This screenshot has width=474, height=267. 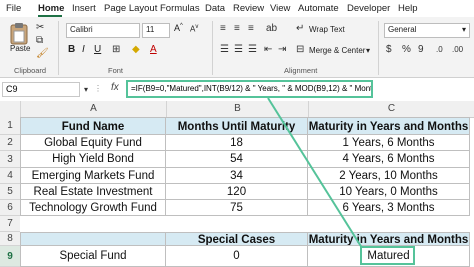 I want to click on formula-callout-line, so click(x=315, y=173).